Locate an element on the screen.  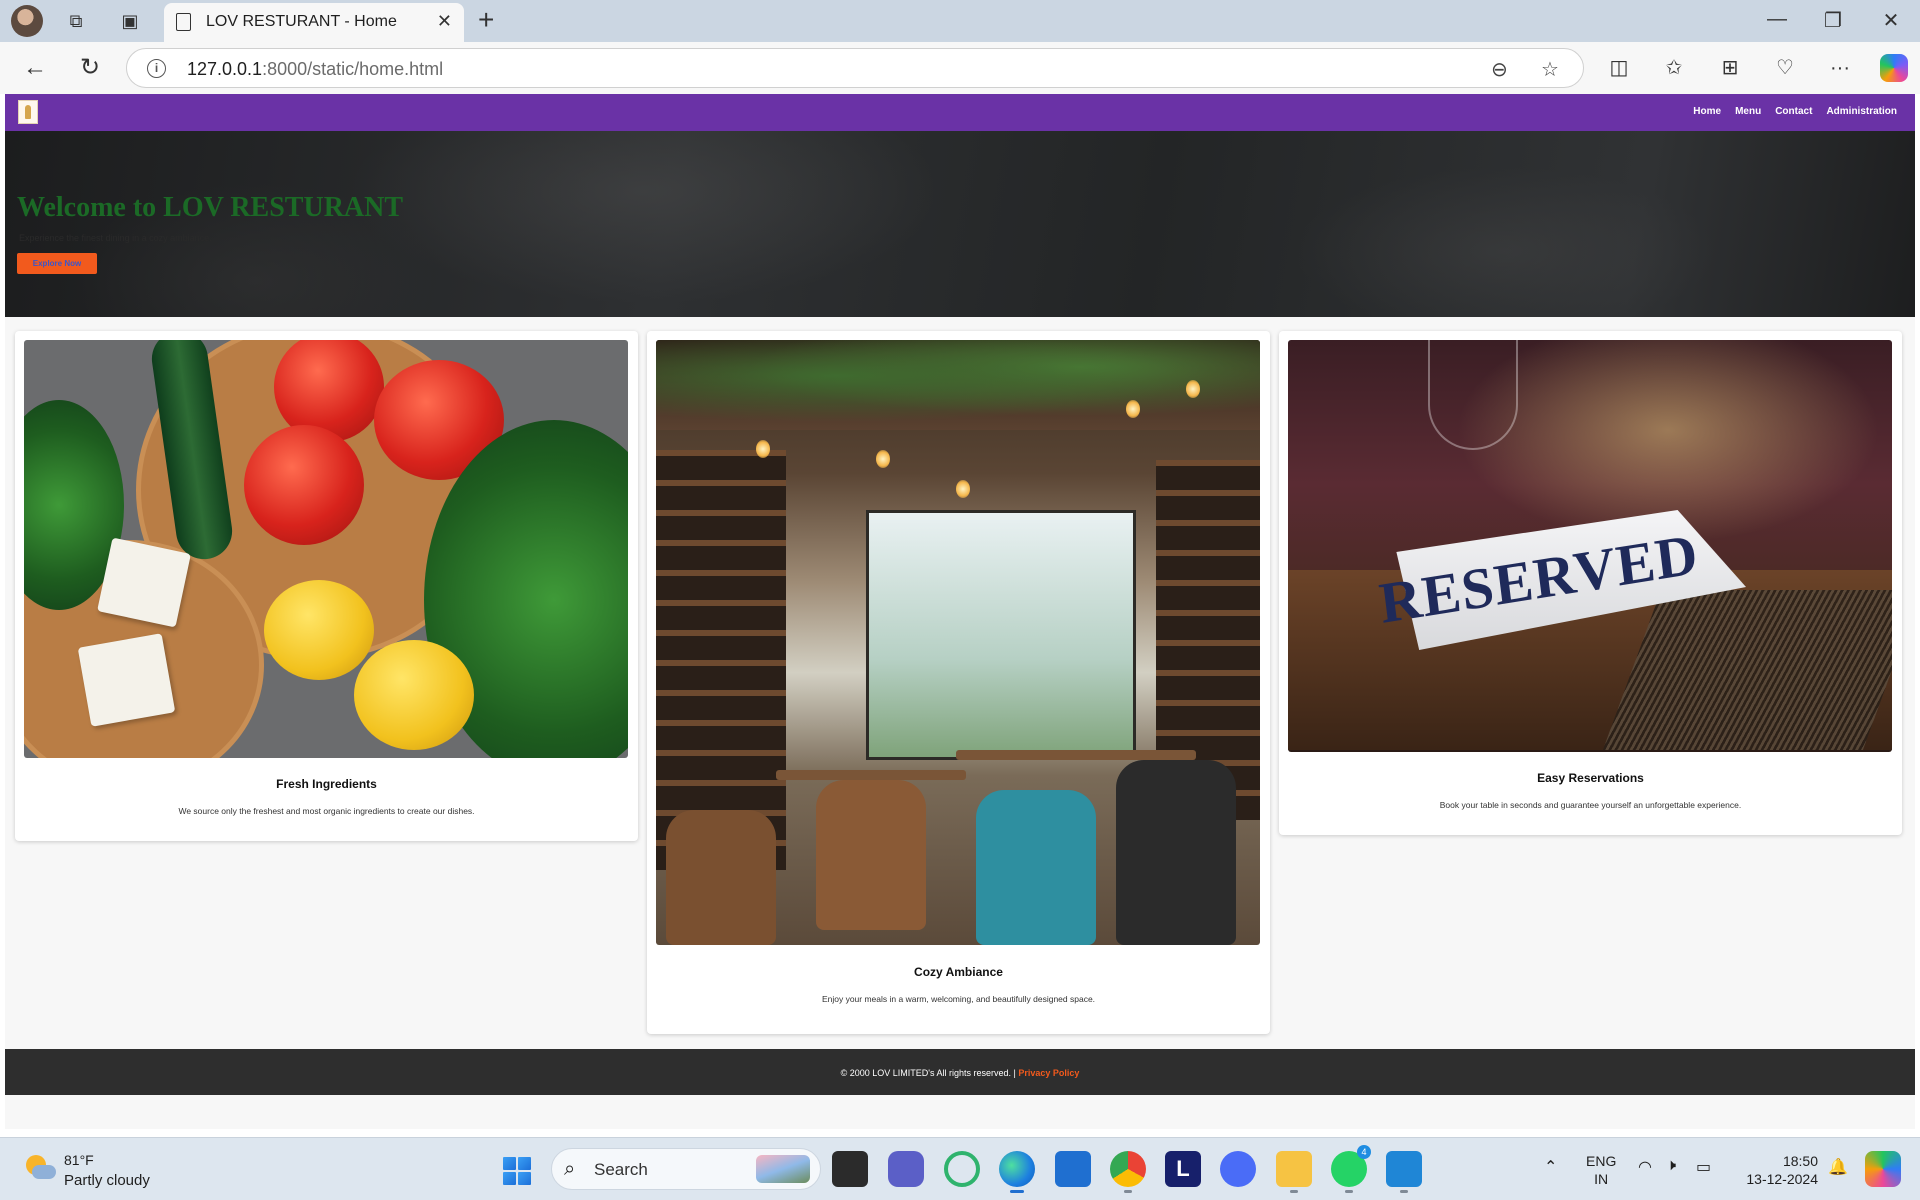
nav-menu-link: Menu is located at coordinates (1748, 111).